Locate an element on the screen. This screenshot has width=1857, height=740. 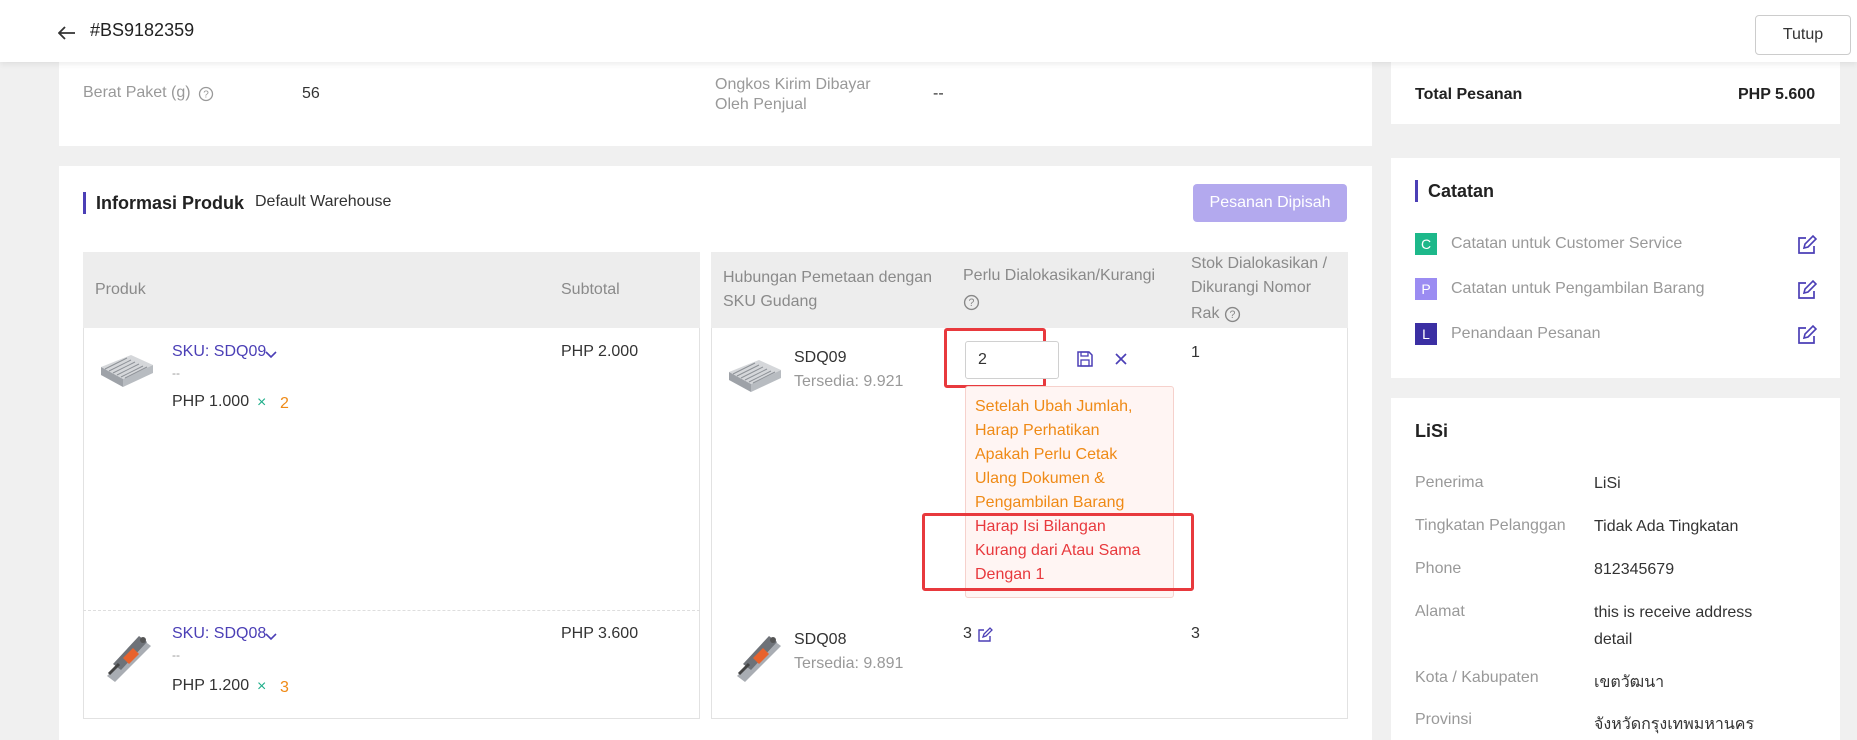
order-id-title: #BS9182359 is located at coordinates (142, 30).